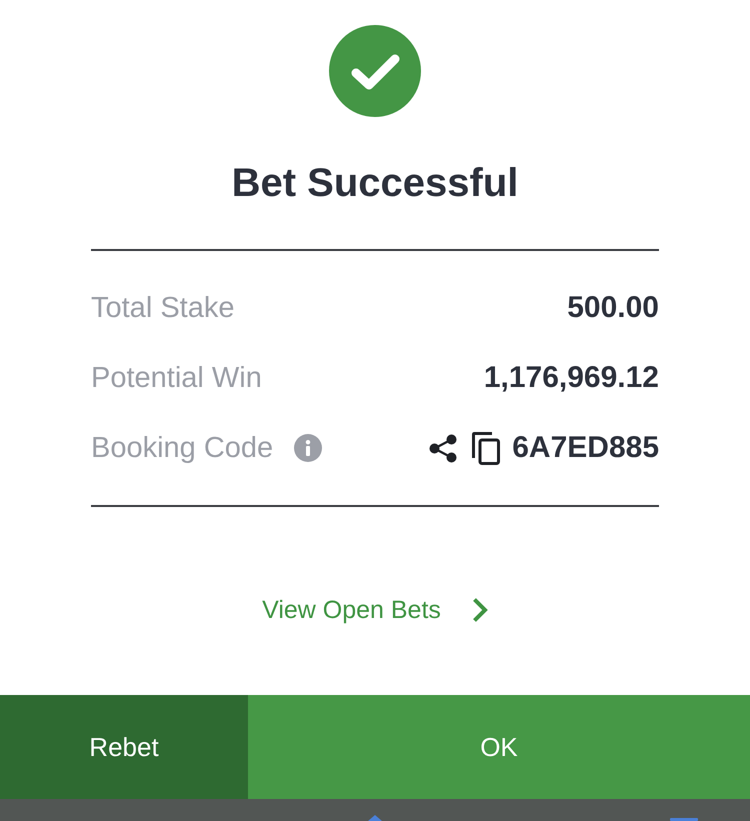 The width and height of the screenshot is (750, 821). Describe the element at coordinates (613, 308) in the screenshot. I see `summary-value: 500.00` at that location.